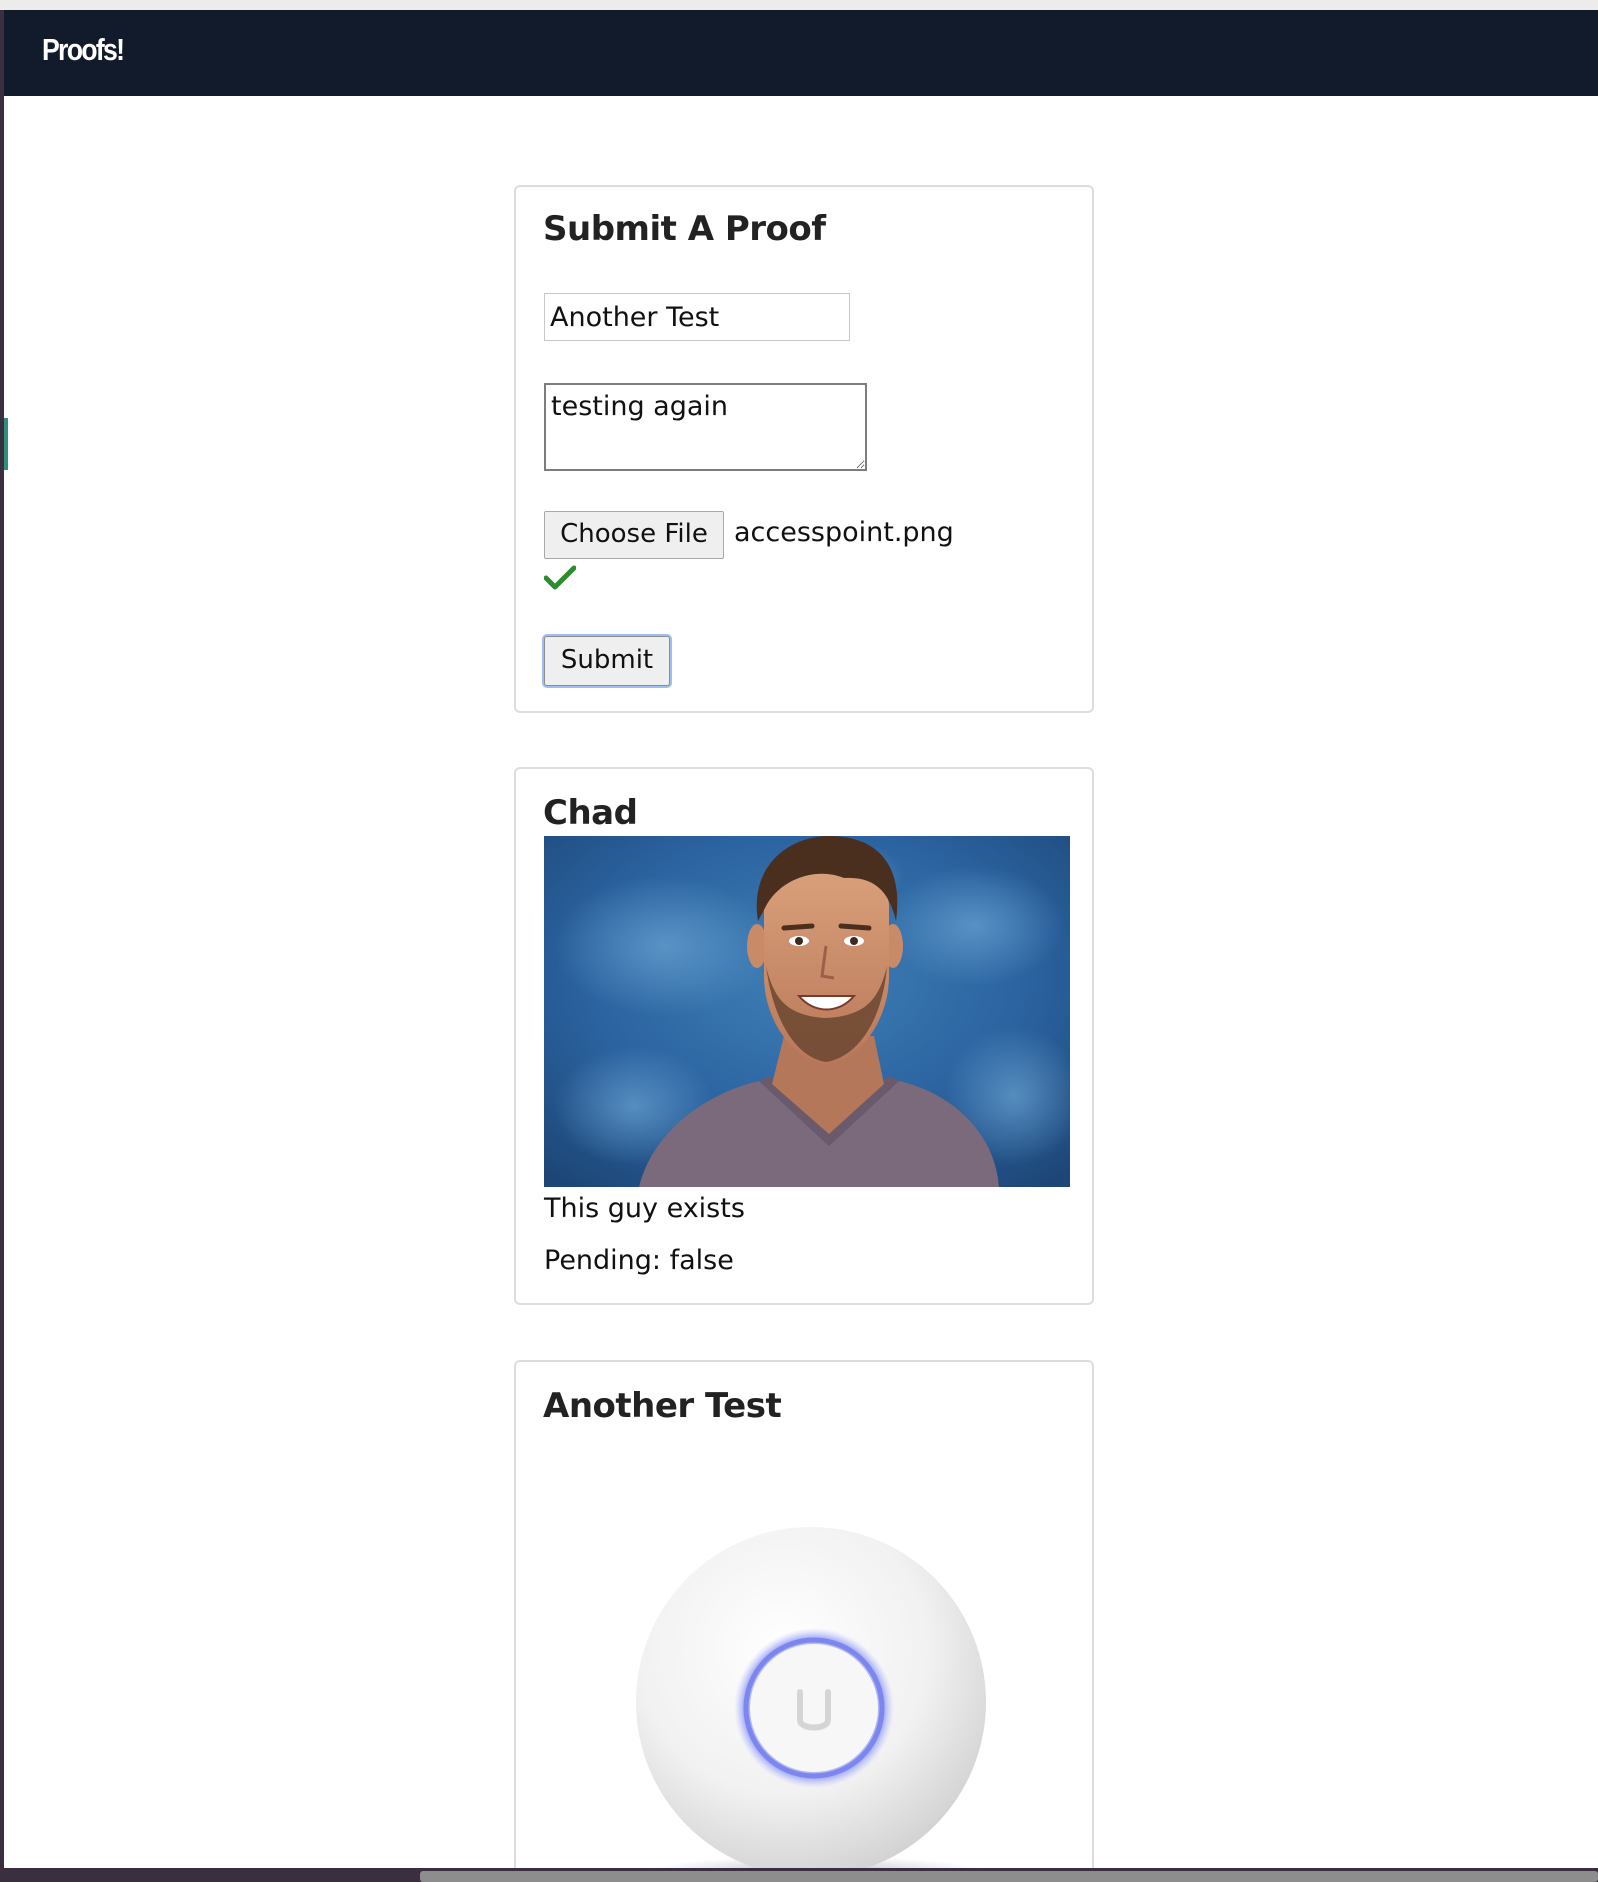  Describe the element at coordinates (701, 1260) in the screenshot. I see `pending-value: false` at that location.